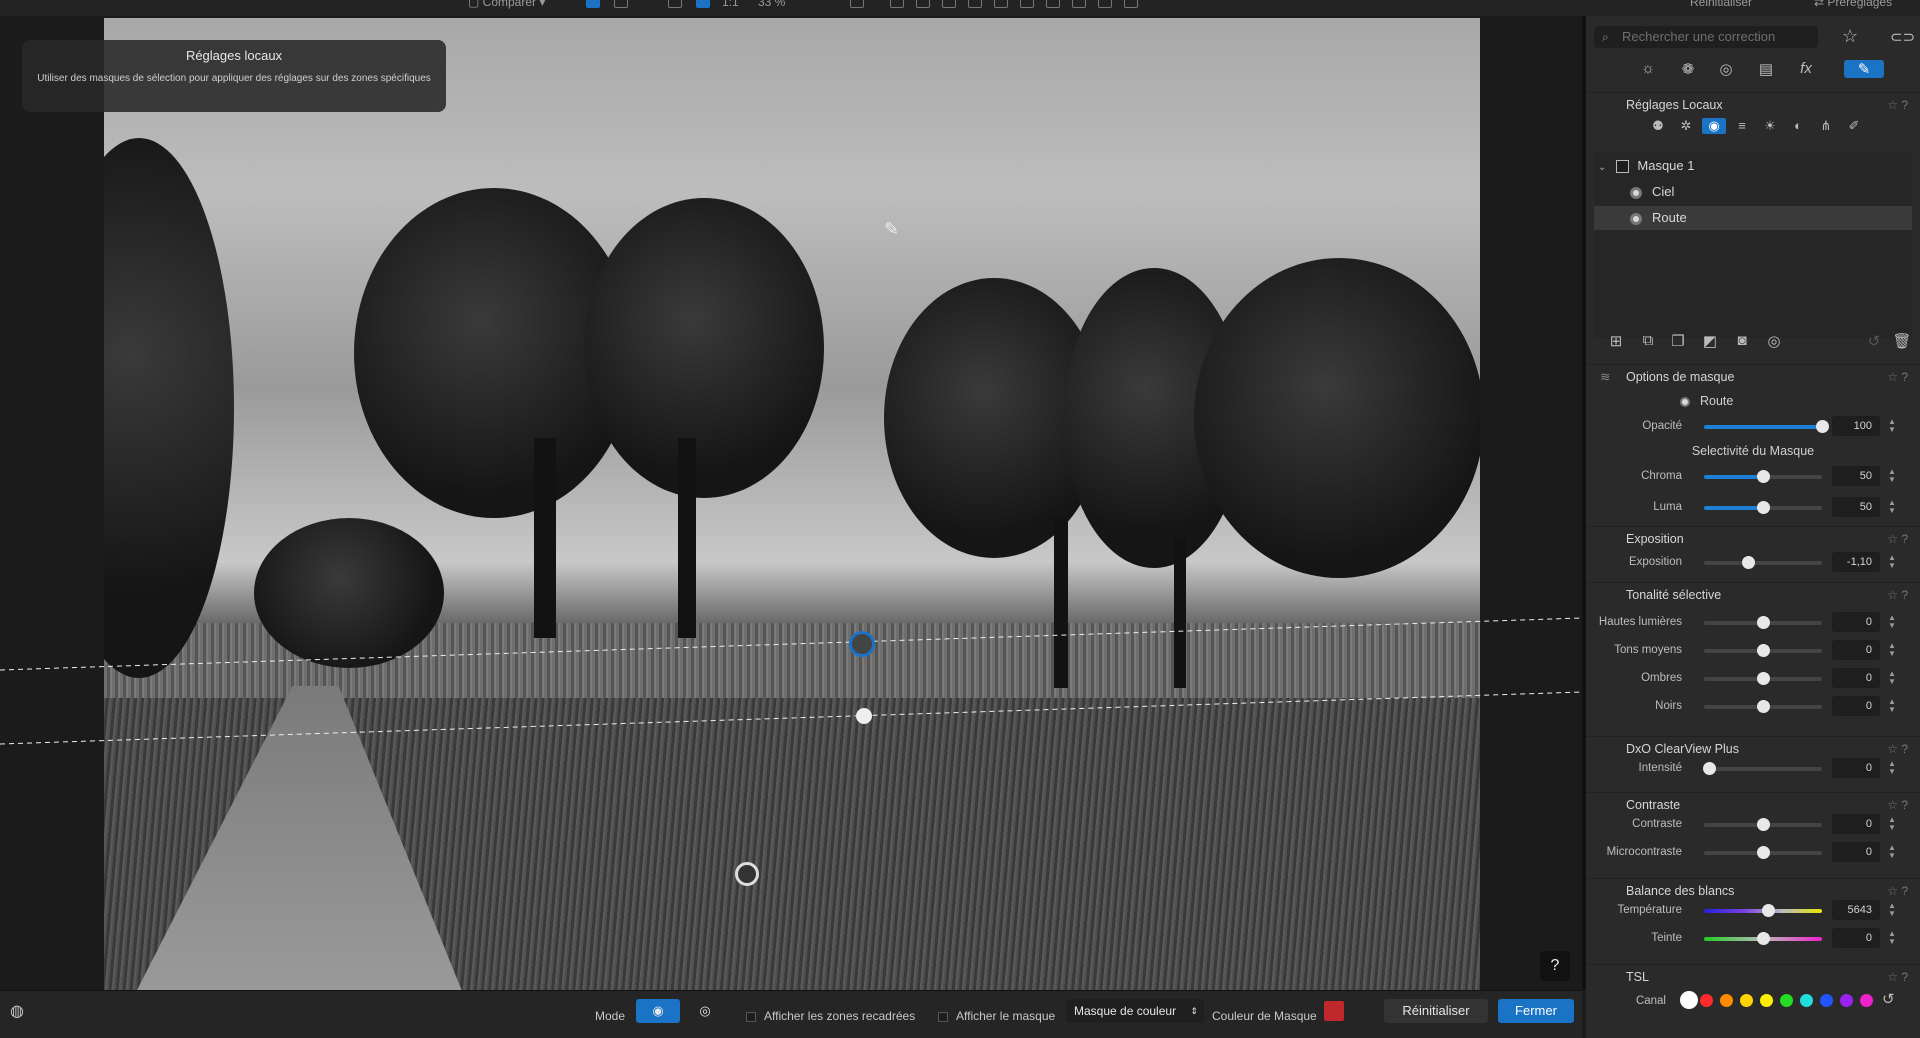 This screenshot has width=1920, height=1038. I want to click on horizon-icon, so click(975, 4).